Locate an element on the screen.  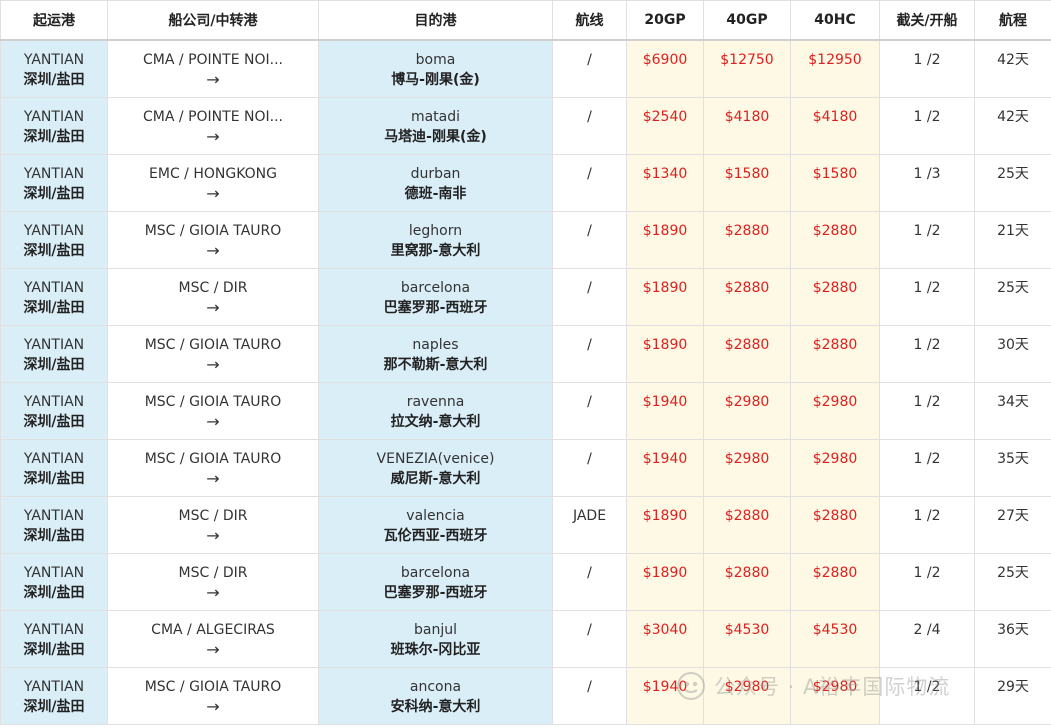
destination-port-code: ancona is located at coordinates (435, 686).